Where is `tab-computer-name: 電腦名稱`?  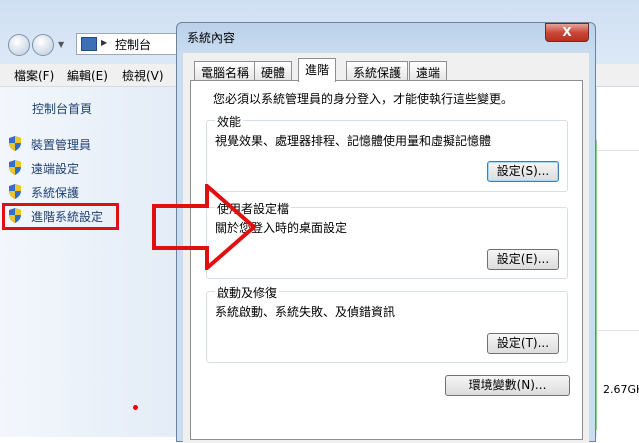
tab-computer-name: 電腦名稱 is located at coordinates (225, 71).